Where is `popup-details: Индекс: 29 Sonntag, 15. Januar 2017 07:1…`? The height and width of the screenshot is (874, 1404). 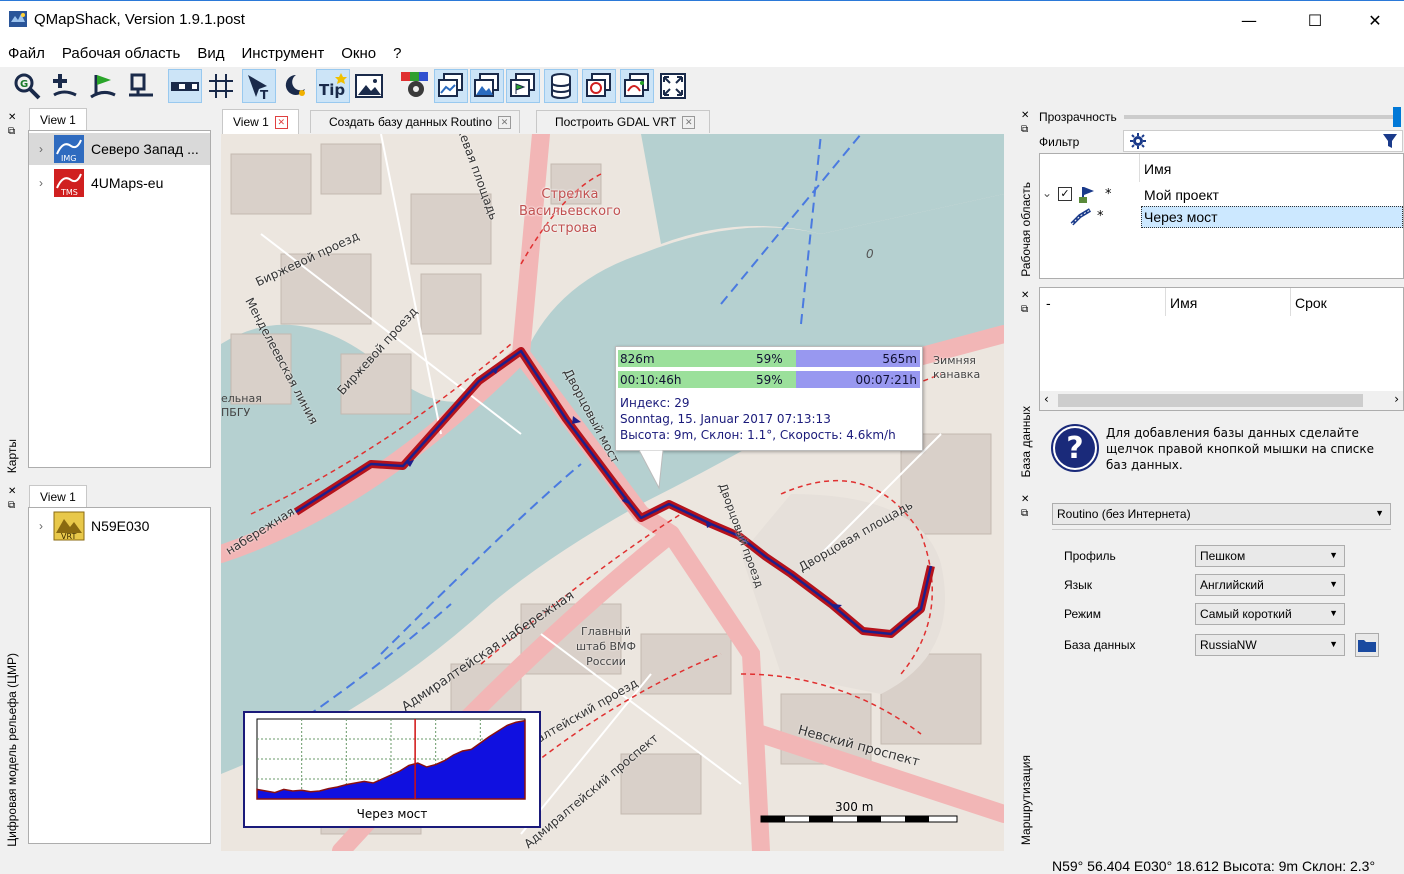 popup-details: Индекс: 29 Sonntag, 15. Januar 2017 07:1… is located at coordinates (758, 419).